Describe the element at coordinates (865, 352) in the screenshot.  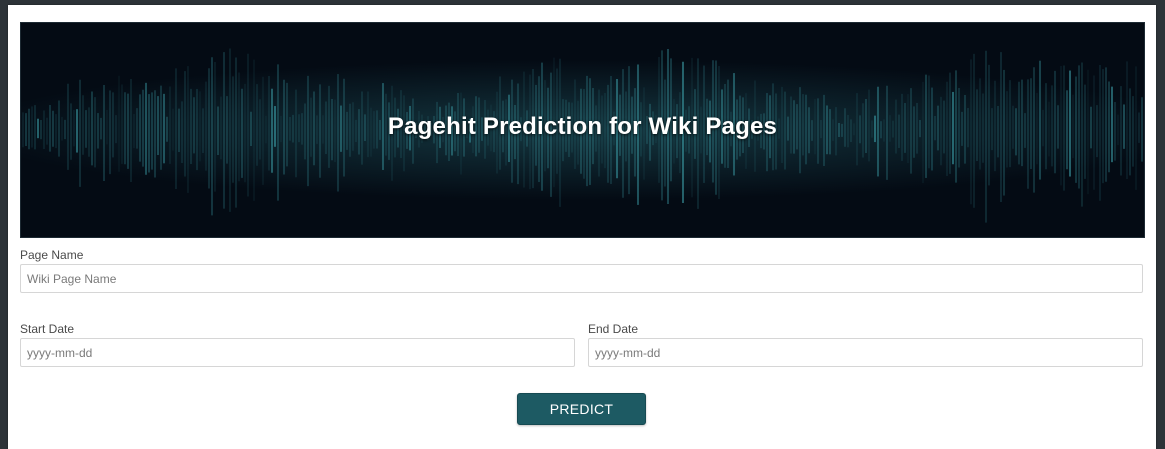
I see `end-date-input` at that location.